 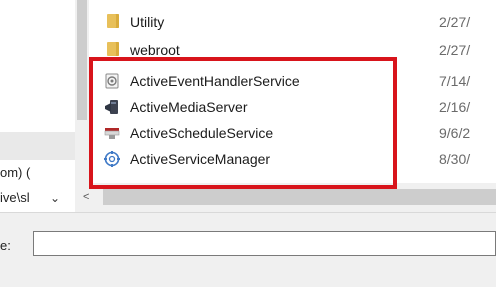 What do you see at coordinates (112, 81) in the screenshot?
I see `event-handler-service-icon` at bounding box center [112, 81].